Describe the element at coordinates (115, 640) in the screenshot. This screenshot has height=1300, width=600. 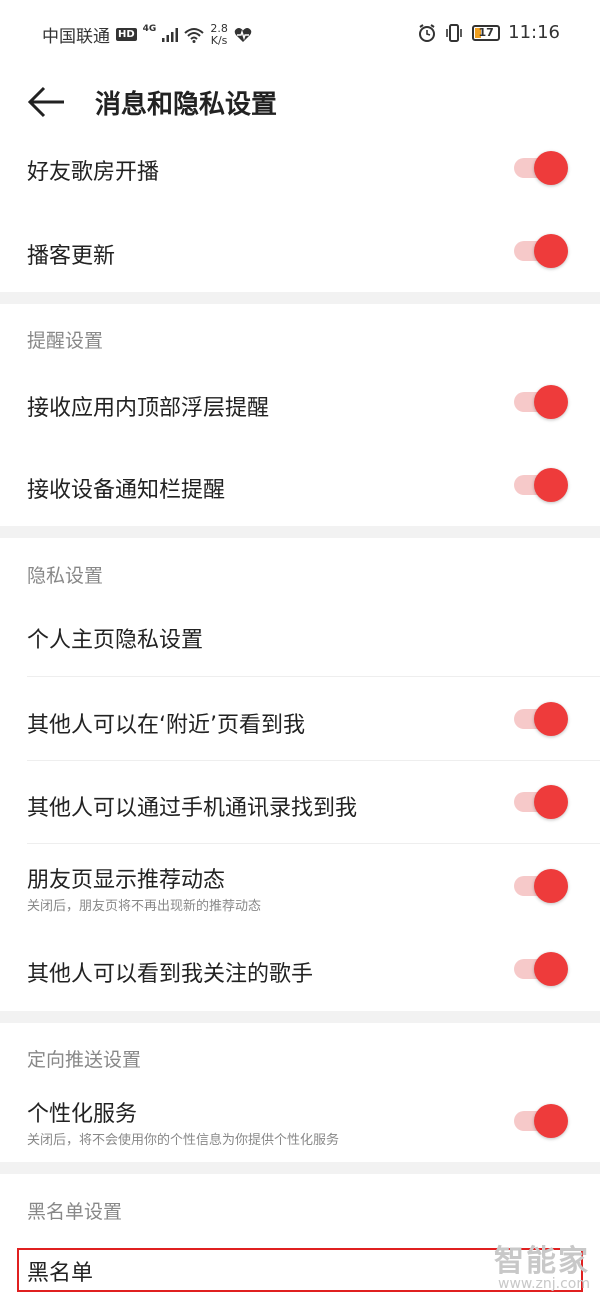
I see `setting-label: 个人主页隐私设置` at that location.